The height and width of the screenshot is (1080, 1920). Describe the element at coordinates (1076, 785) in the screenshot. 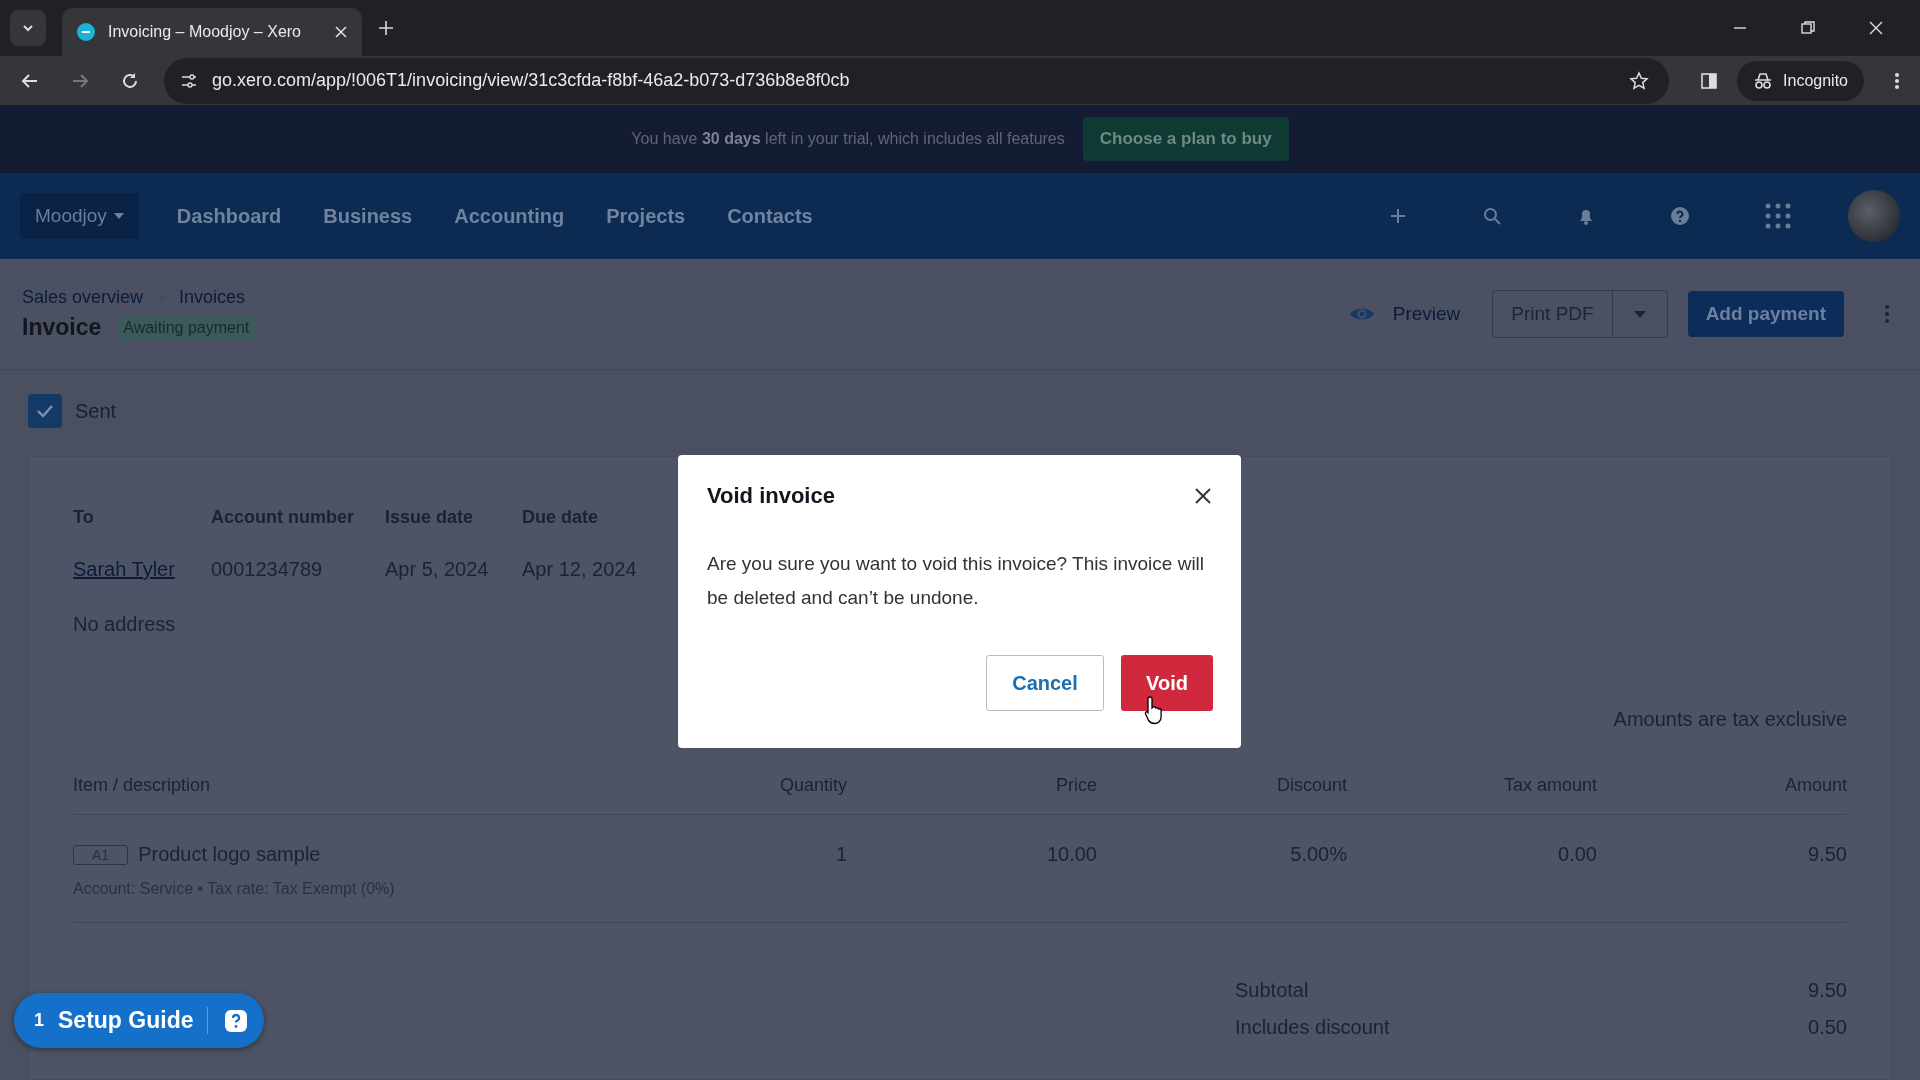

I see `column-header: Price` at that location.